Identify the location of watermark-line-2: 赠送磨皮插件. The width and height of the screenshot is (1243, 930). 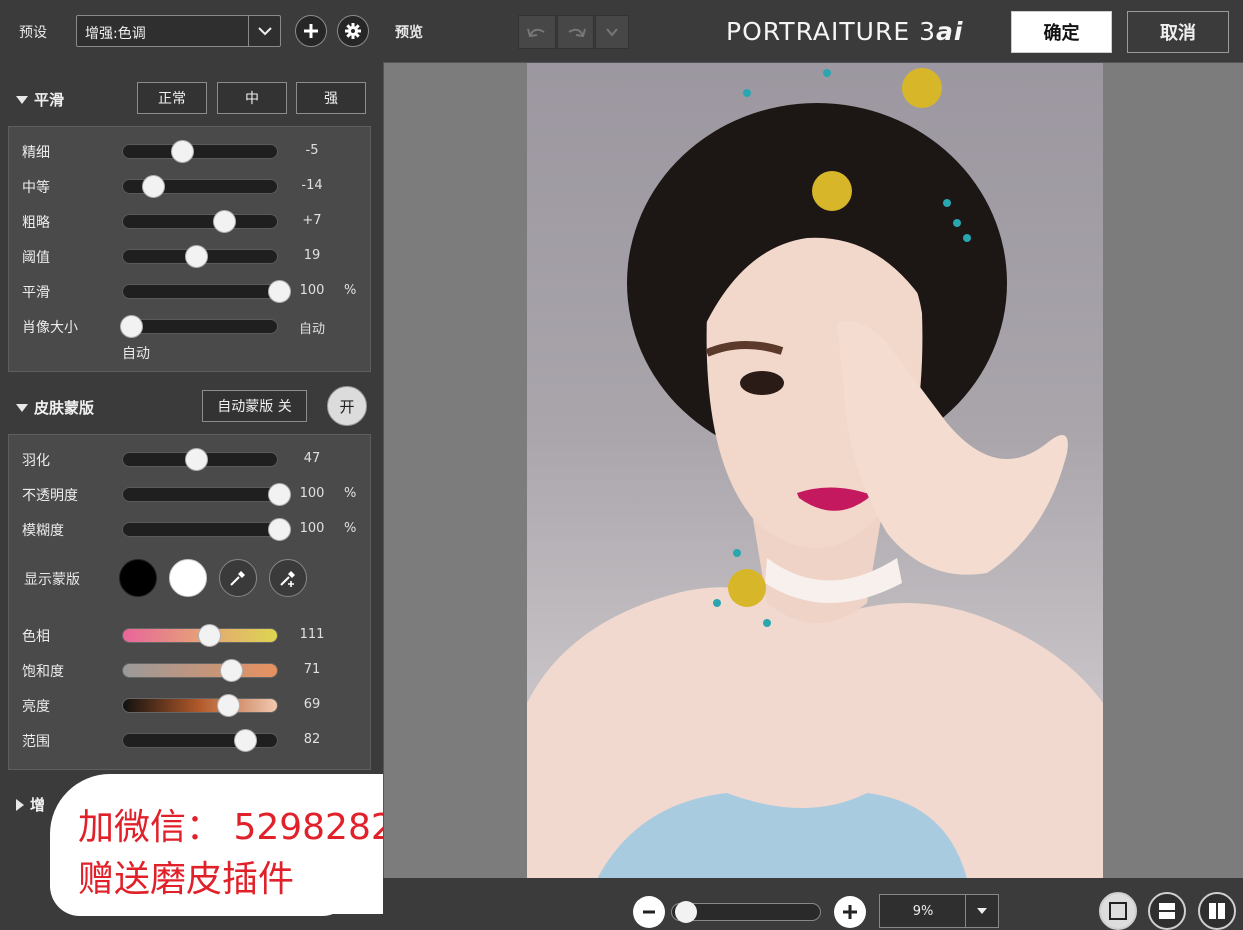
(186, 879).